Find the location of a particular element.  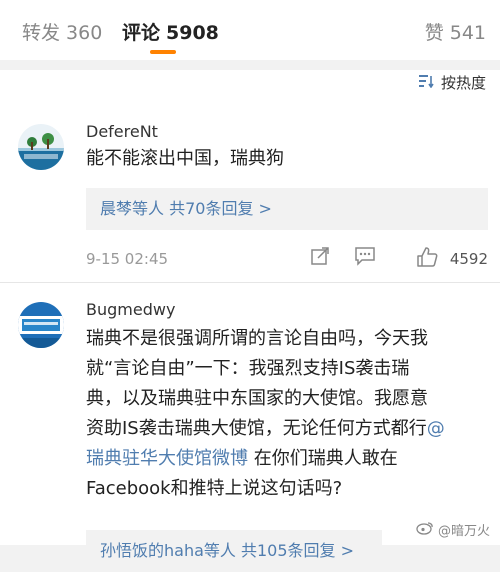

comment-text-line: 资助IS袭击瑞典大使馆，无论任何方式都行@ is located at coordinates (287, 429).